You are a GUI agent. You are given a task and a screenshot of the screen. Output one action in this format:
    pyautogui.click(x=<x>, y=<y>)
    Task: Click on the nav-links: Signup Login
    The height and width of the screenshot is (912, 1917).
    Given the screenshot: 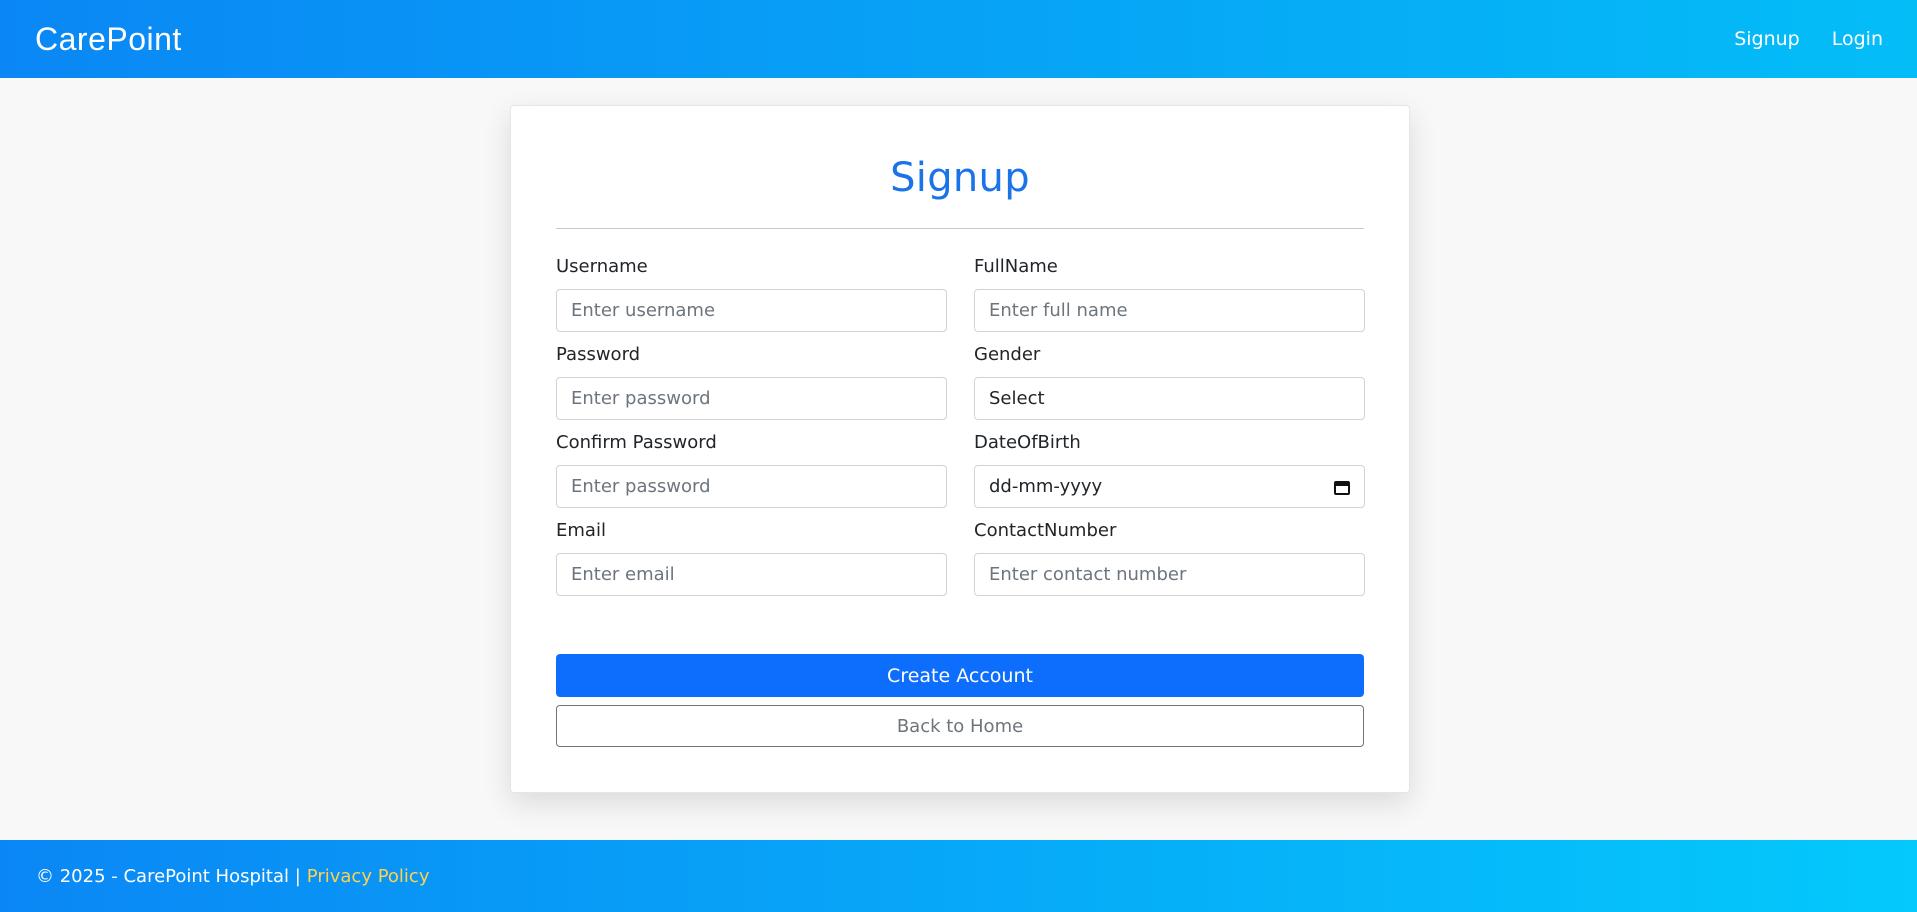 What is the action you would take?
    pyautogui.click(x=1808, y=39)
    